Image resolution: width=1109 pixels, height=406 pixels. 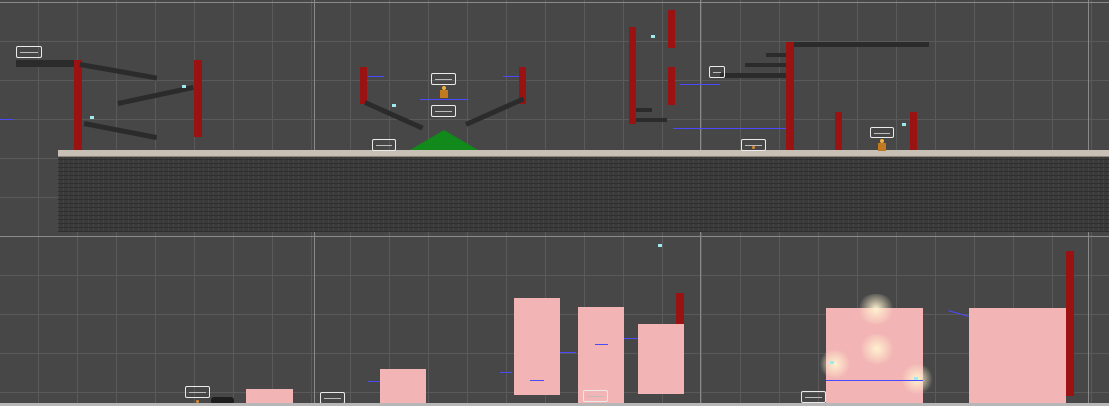 I want to click on green-ramp, so click(x=444, y=140).